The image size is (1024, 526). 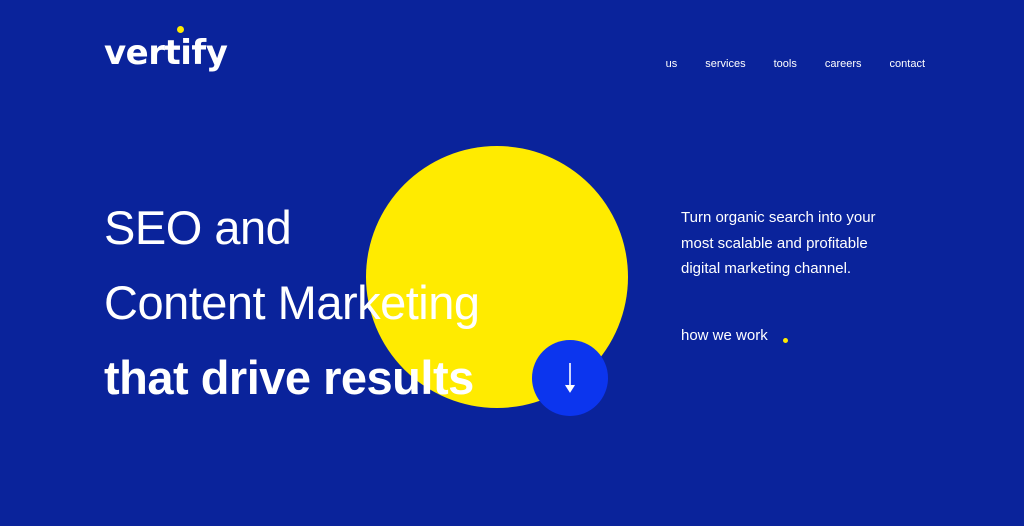 I want to click on scroll-down-button, so click(x=570, y=378).